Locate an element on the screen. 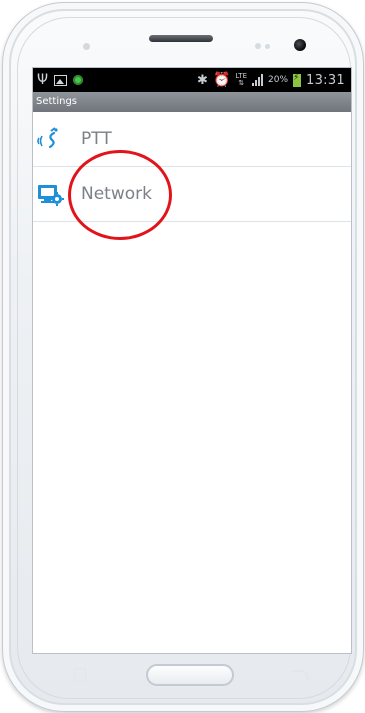 The image size is (365, 713). battery-charging-icon is located at coordinates (297, 80).